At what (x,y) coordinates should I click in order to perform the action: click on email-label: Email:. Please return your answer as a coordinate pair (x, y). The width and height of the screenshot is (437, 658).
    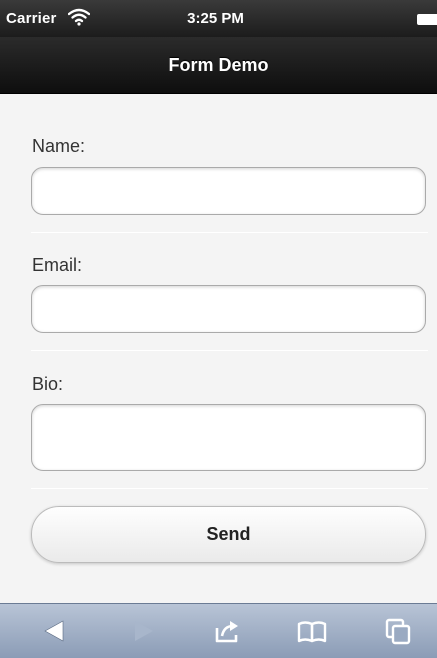
    Looking at the image, I should click on (57, 265).